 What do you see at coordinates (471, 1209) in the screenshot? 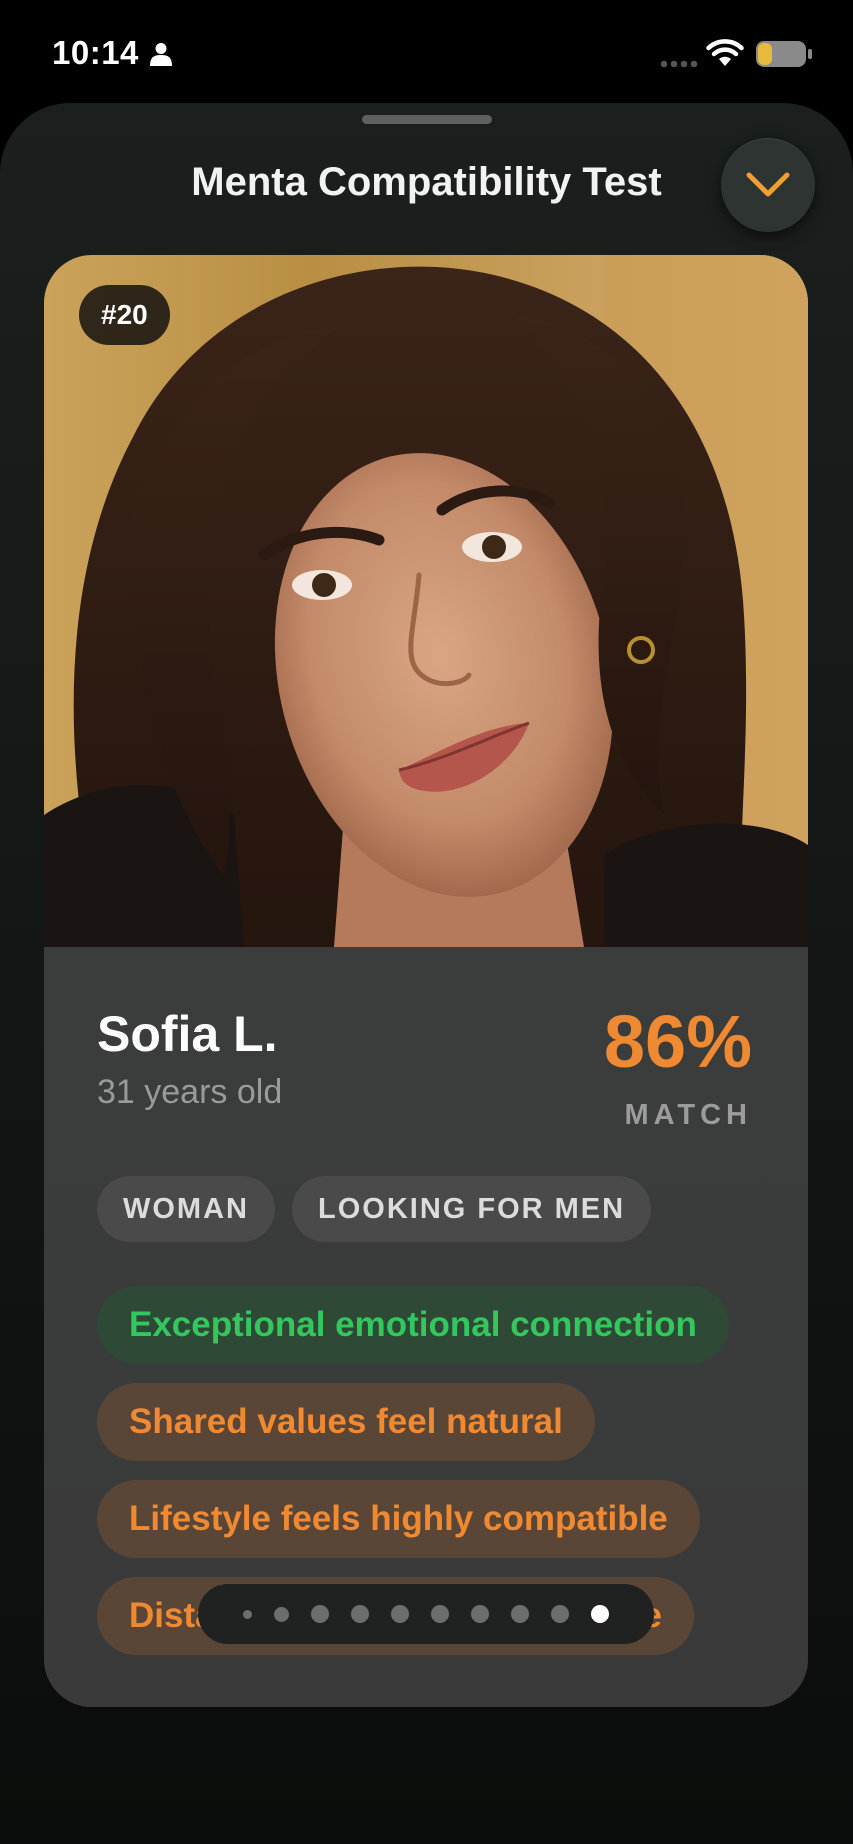
I see `looking-for-tag: LOOKING FOR MEN` at bounding box center [471, 1209].